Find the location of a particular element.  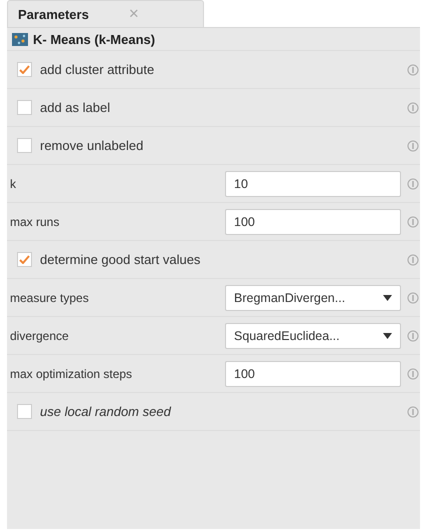

parameter-label: divergence is located at coordinates (39, 335).